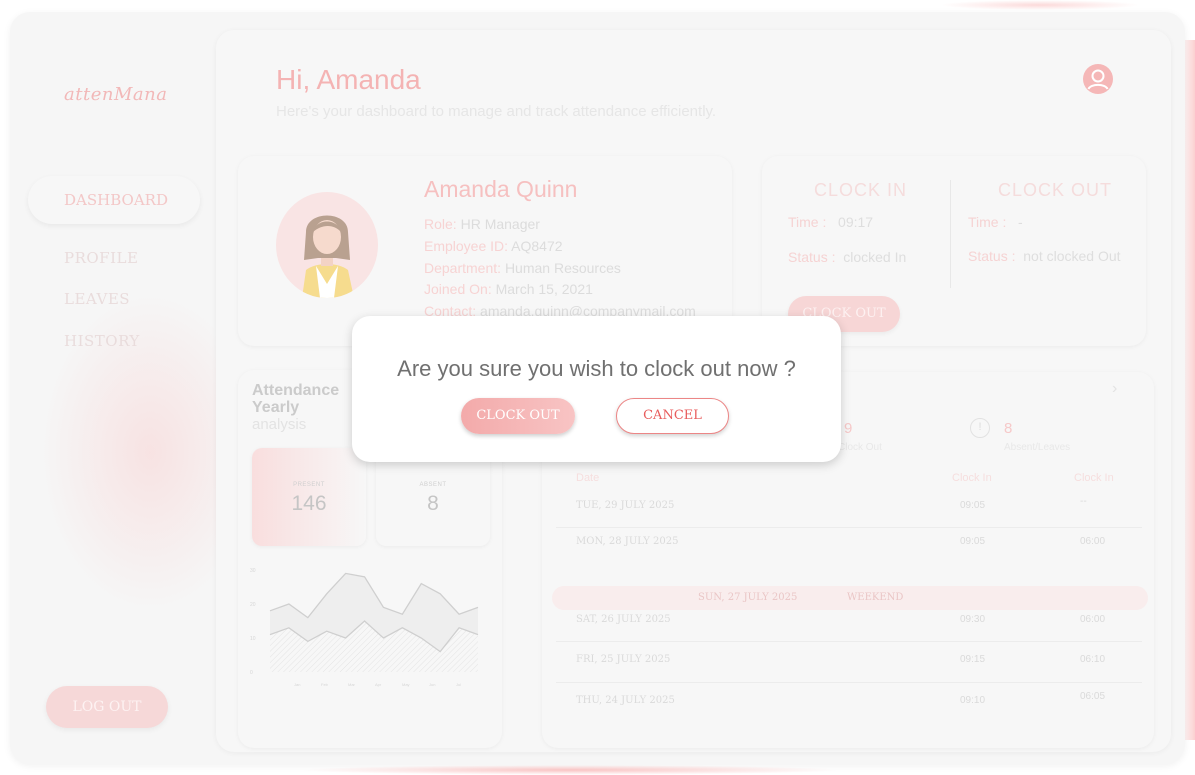 This screenshot has height=775, width=1195. What do you see at coordinates (562, 268) in the screenshot?
I see `profile-field-value: Human Resources` at bounding box center [562, 268].